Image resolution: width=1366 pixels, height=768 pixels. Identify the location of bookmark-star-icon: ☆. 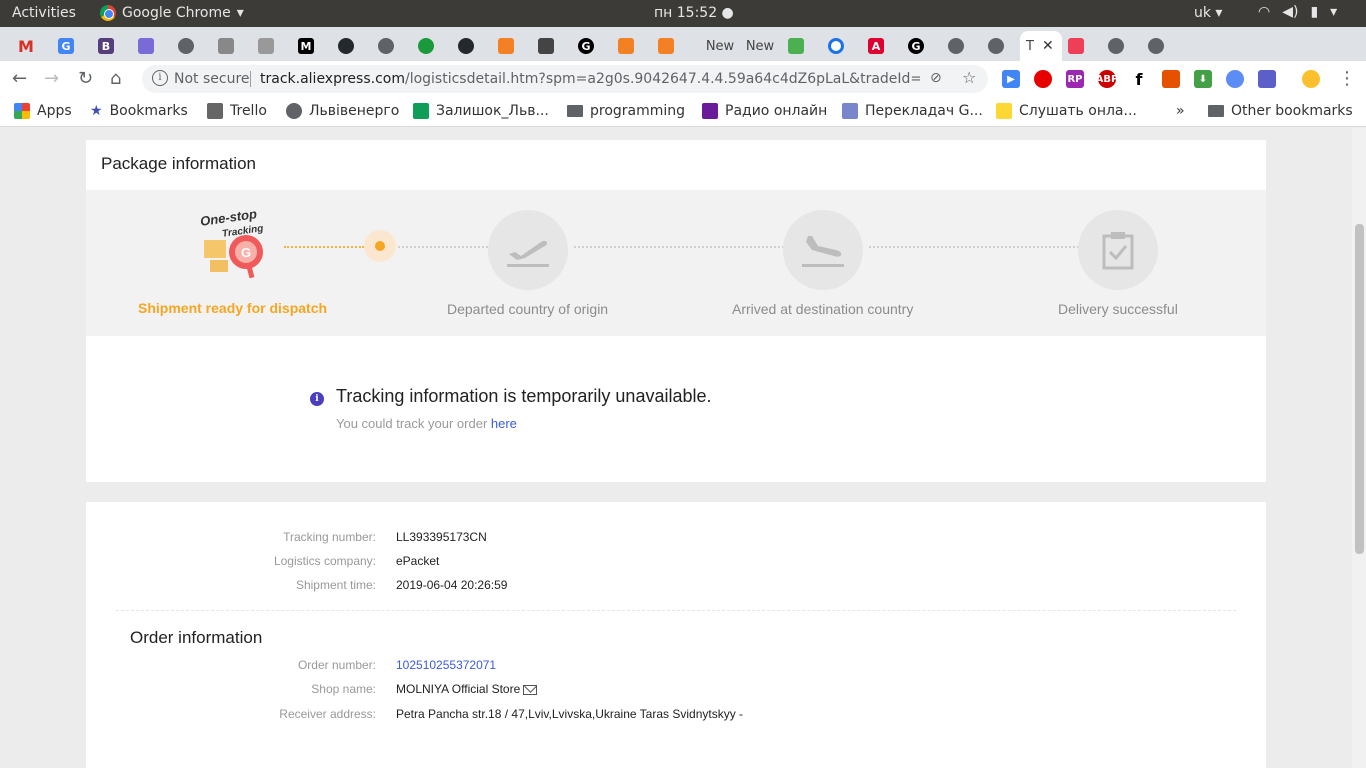
(969, 77).